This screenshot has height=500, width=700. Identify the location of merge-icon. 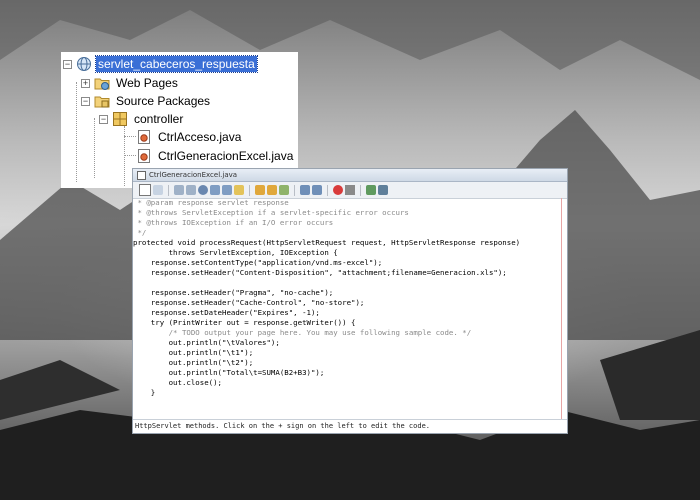
(383, 190).